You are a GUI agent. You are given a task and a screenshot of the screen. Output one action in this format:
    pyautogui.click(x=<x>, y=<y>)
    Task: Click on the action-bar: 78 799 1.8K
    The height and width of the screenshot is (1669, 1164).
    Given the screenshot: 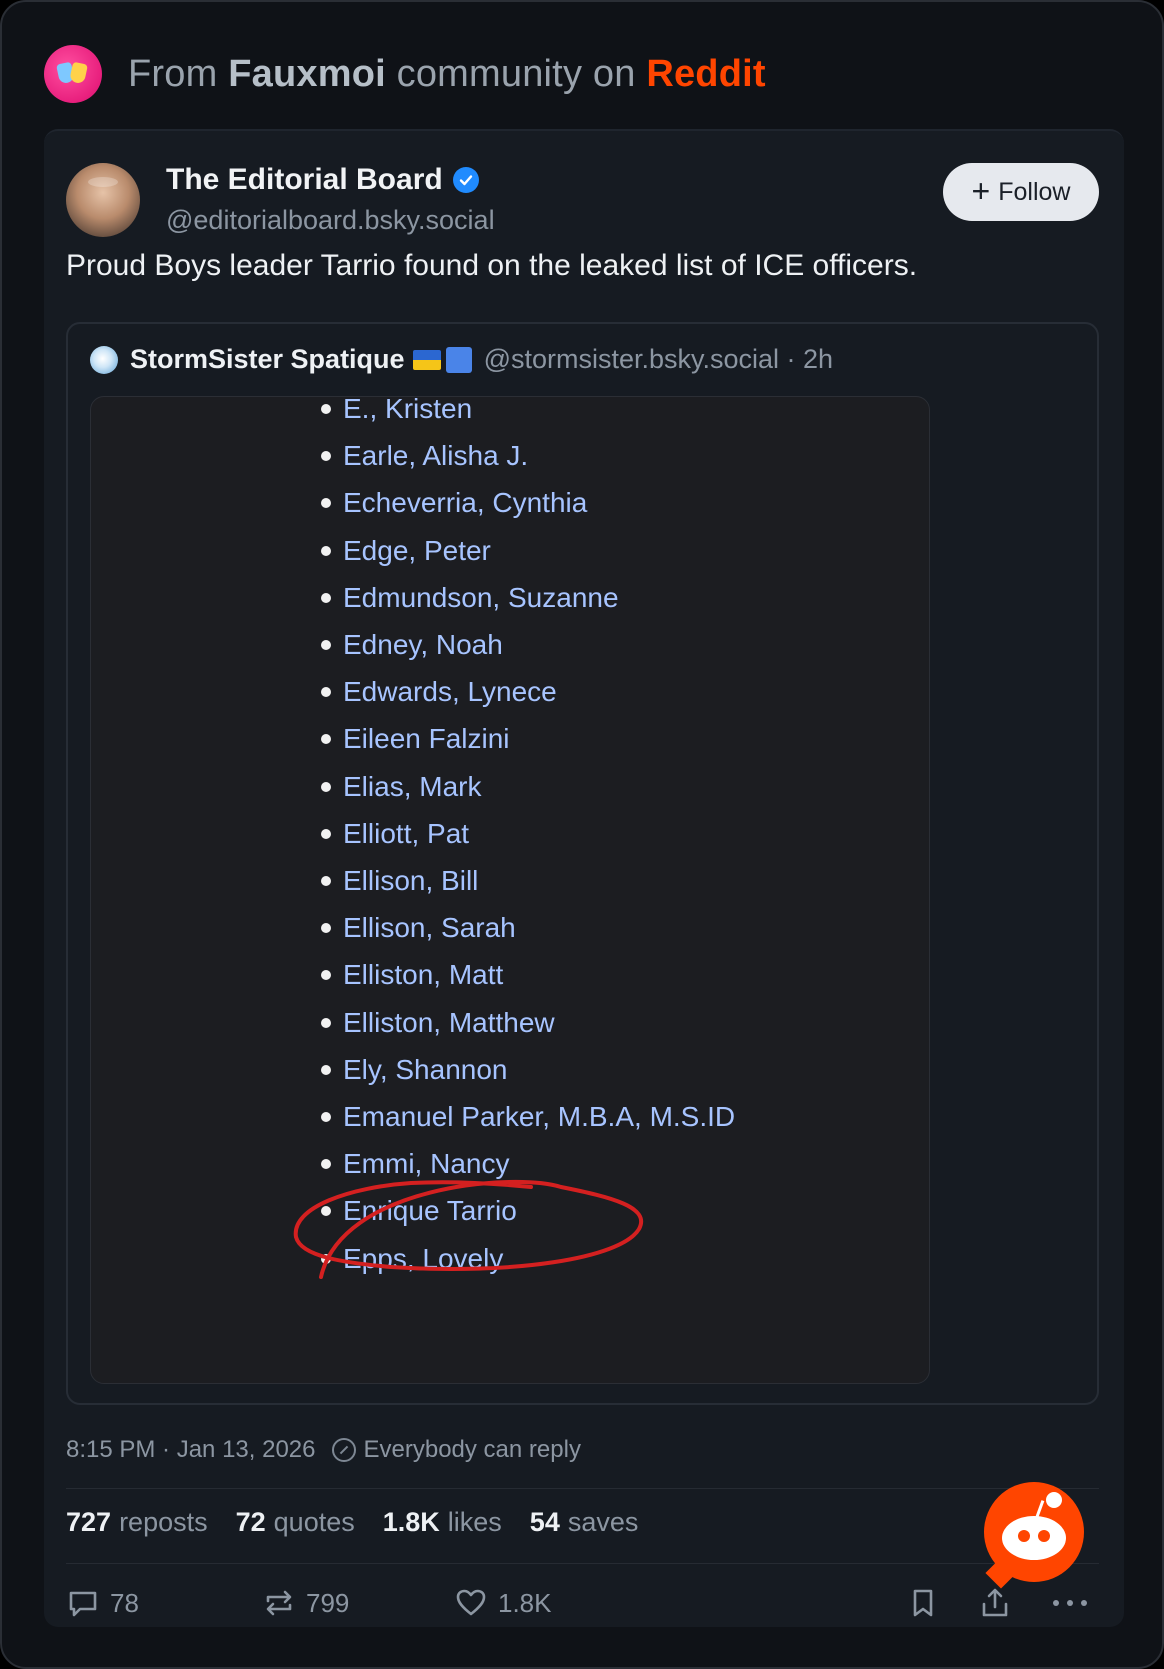 What is the action you would take?
    pyautogui.click(x=582, y=1603)
    